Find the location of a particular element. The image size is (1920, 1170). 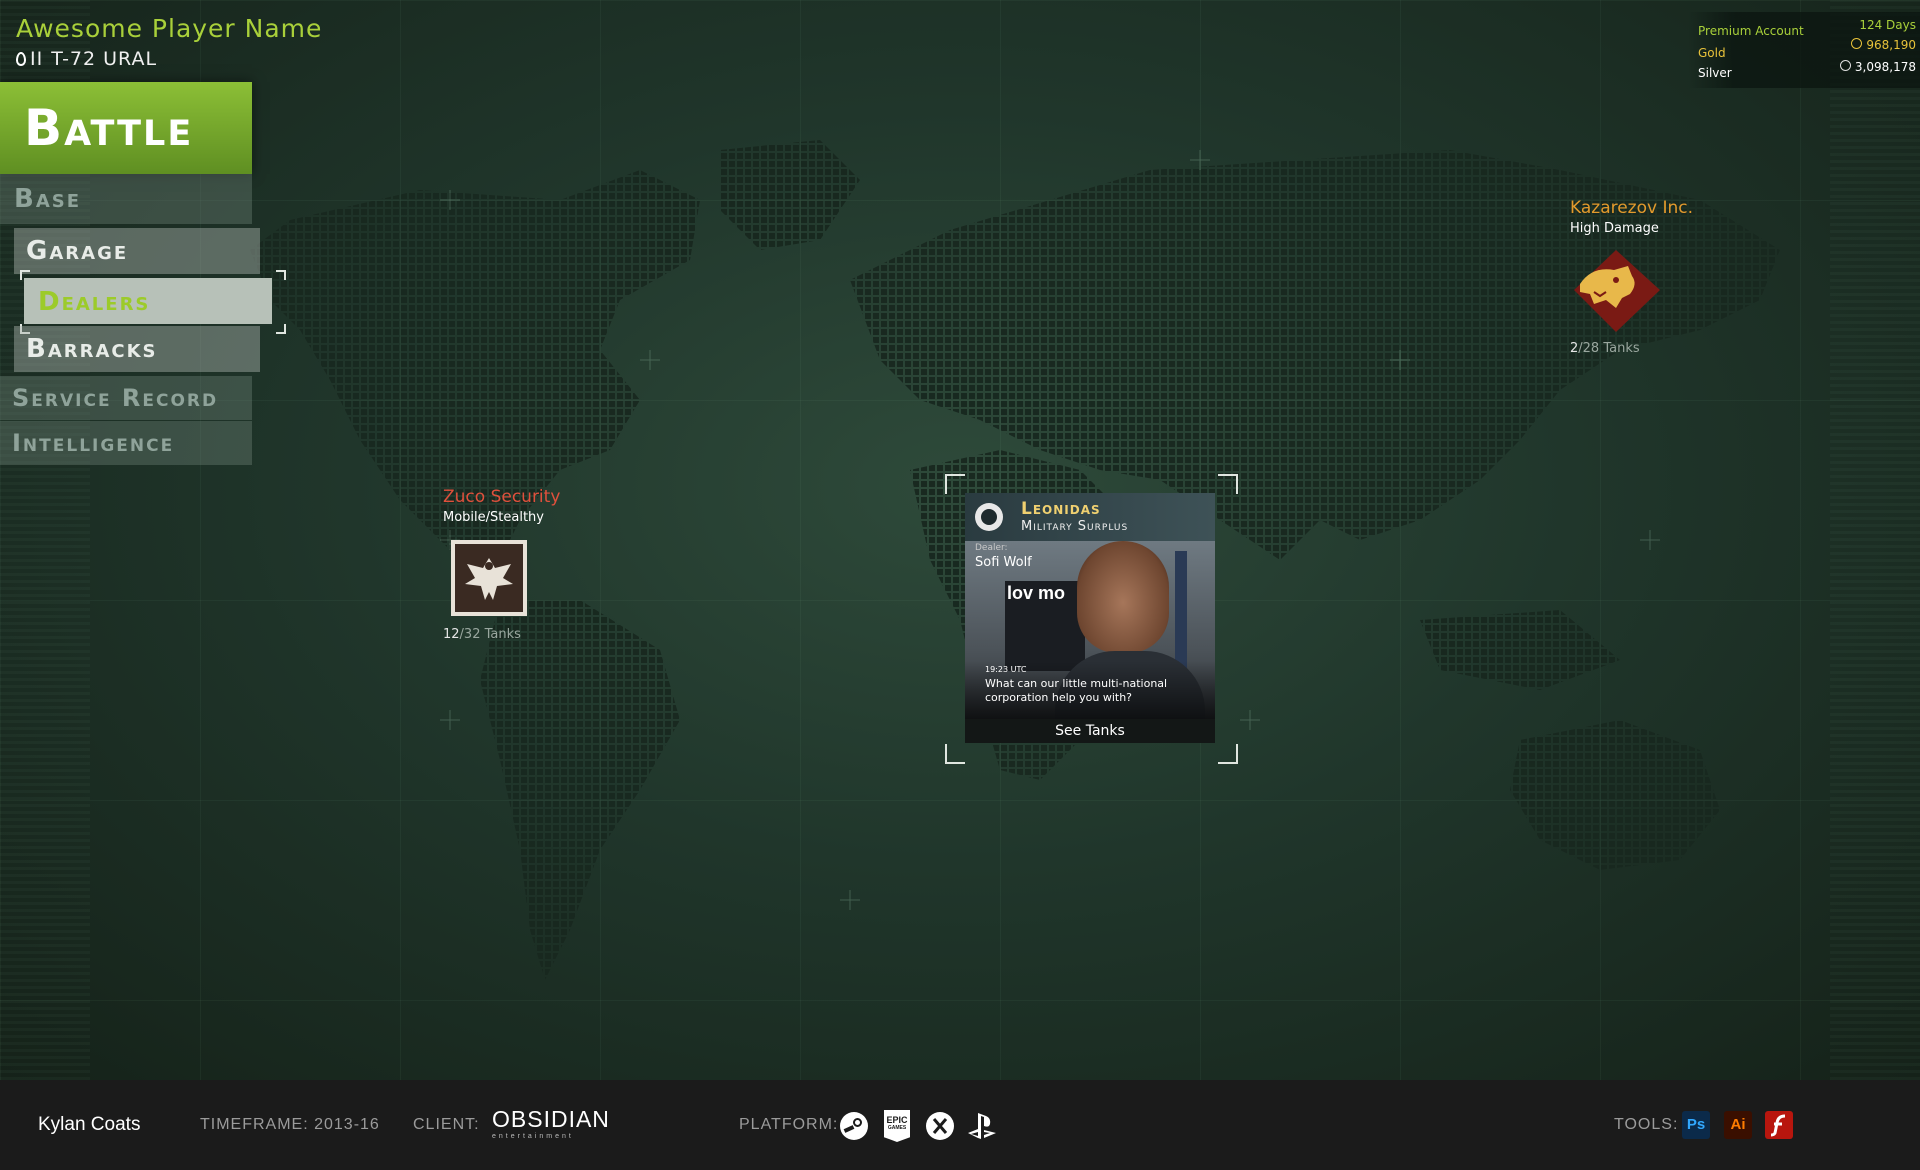

client-logo-subtext: entertainment is located at coordinates (533, 1136).